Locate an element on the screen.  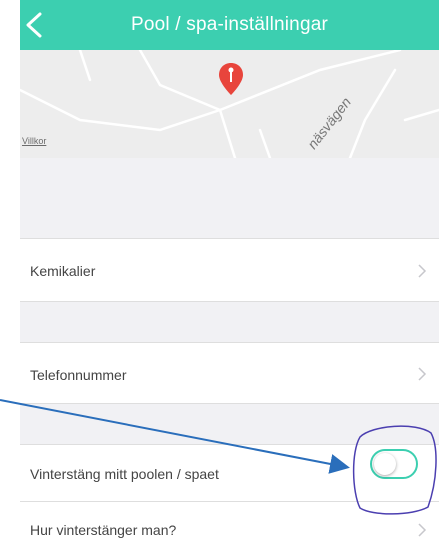
winterize-toggle is located at coordinates (394, 464).